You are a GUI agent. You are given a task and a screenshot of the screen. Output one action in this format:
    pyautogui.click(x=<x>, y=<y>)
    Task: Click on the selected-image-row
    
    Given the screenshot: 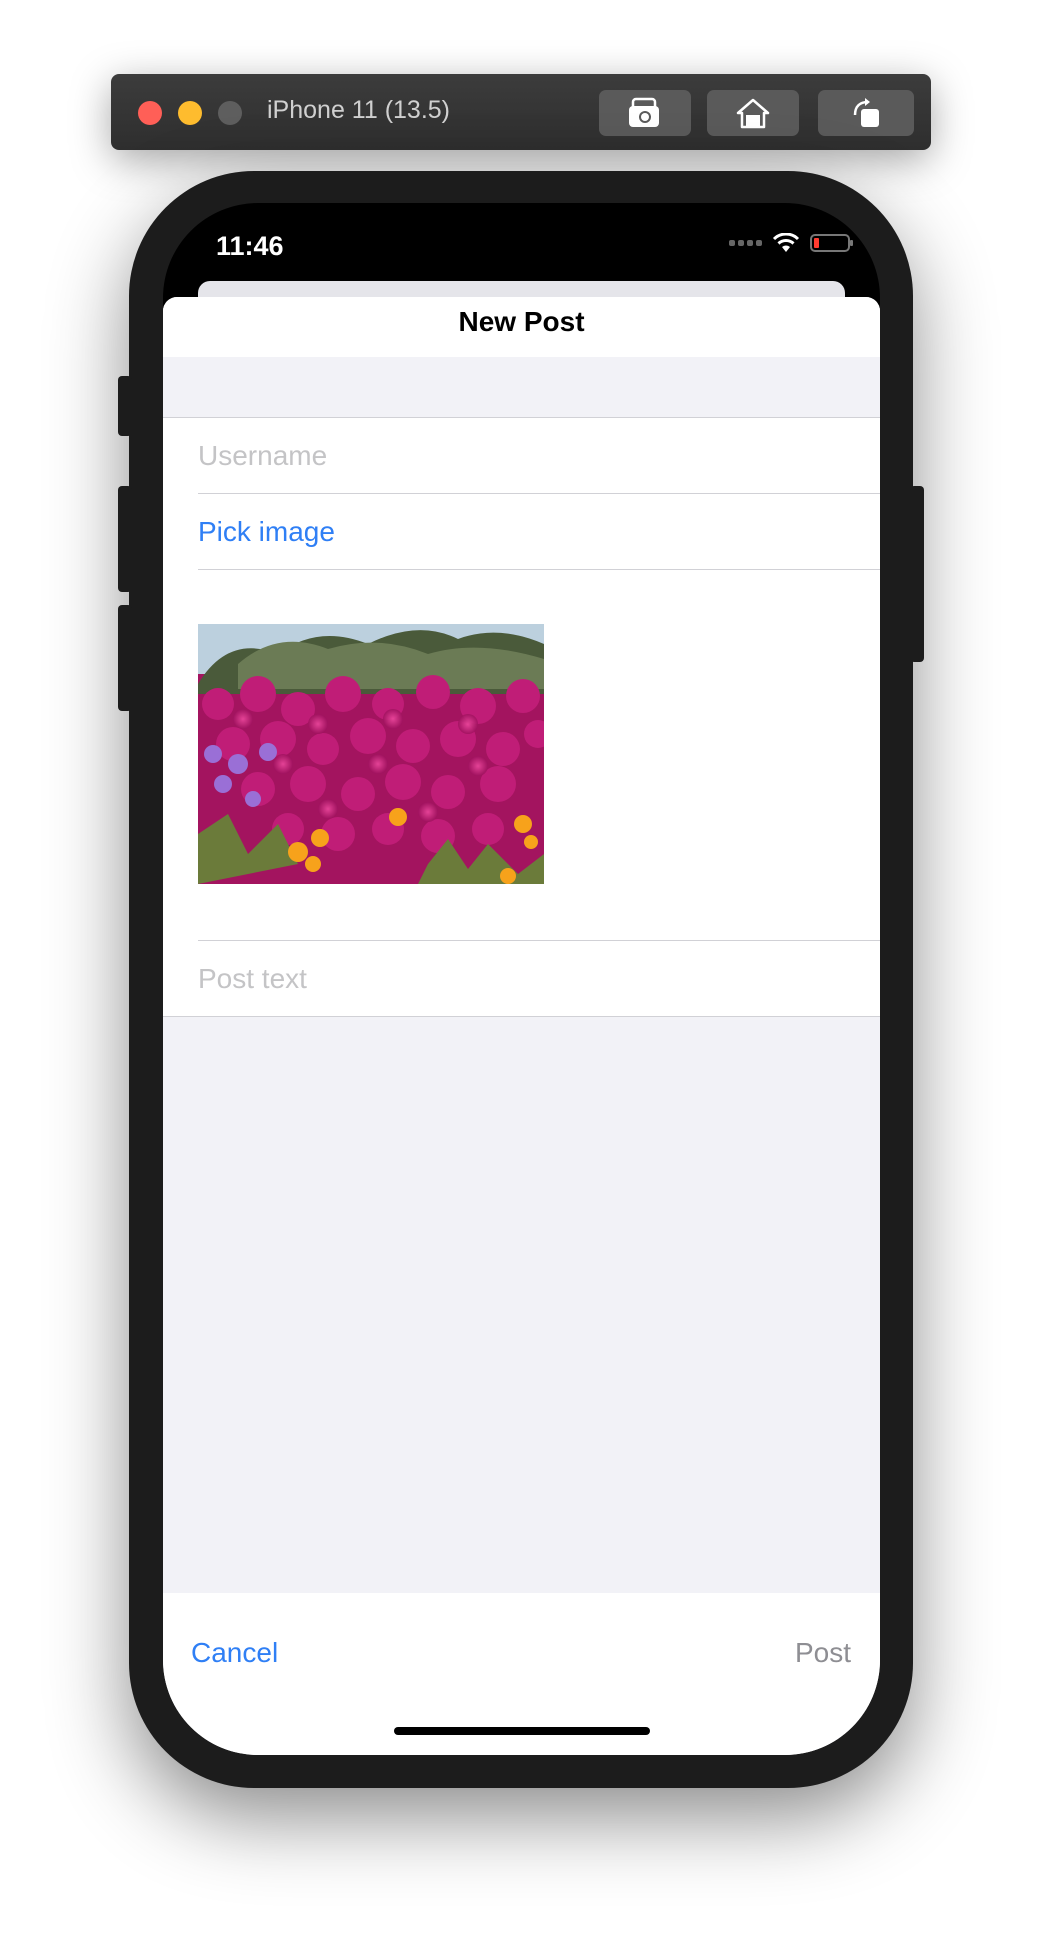 What is the action you would take?
    pyautogui.click(x=521, y=755)
    